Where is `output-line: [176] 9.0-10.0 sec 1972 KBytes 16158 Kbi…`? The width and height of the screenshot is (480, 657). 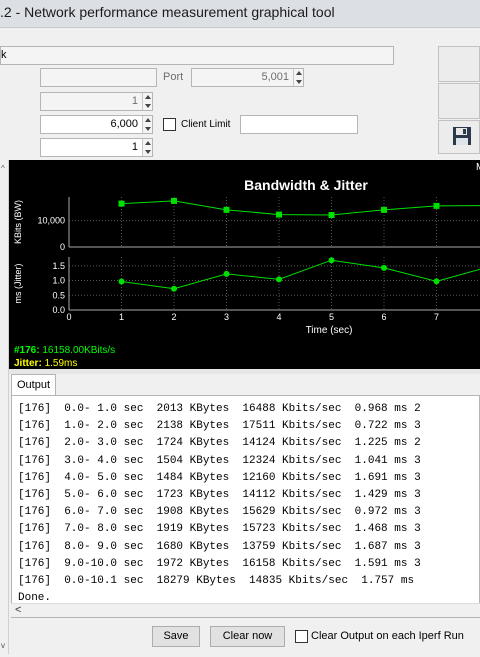 output-line: [176] 9.0-10.0 sec 1972 KBytes 16158 Kbi… is located at coordinates (219, 563).